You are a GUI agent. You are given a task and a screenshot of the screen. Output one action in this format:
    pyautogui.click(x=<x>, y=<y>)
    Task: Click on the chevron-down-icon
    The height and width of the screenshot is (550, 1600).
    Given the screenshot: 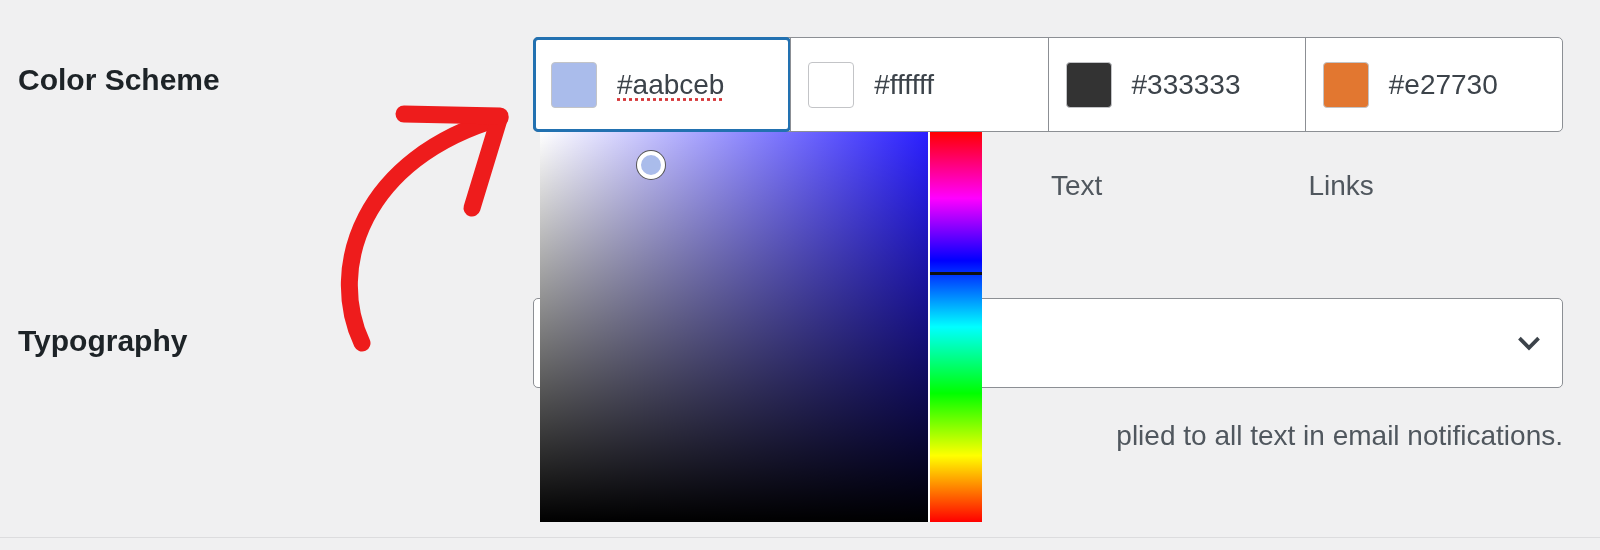 What is the action you would take?
    pyautogui.click(x=1529, y=343)
    